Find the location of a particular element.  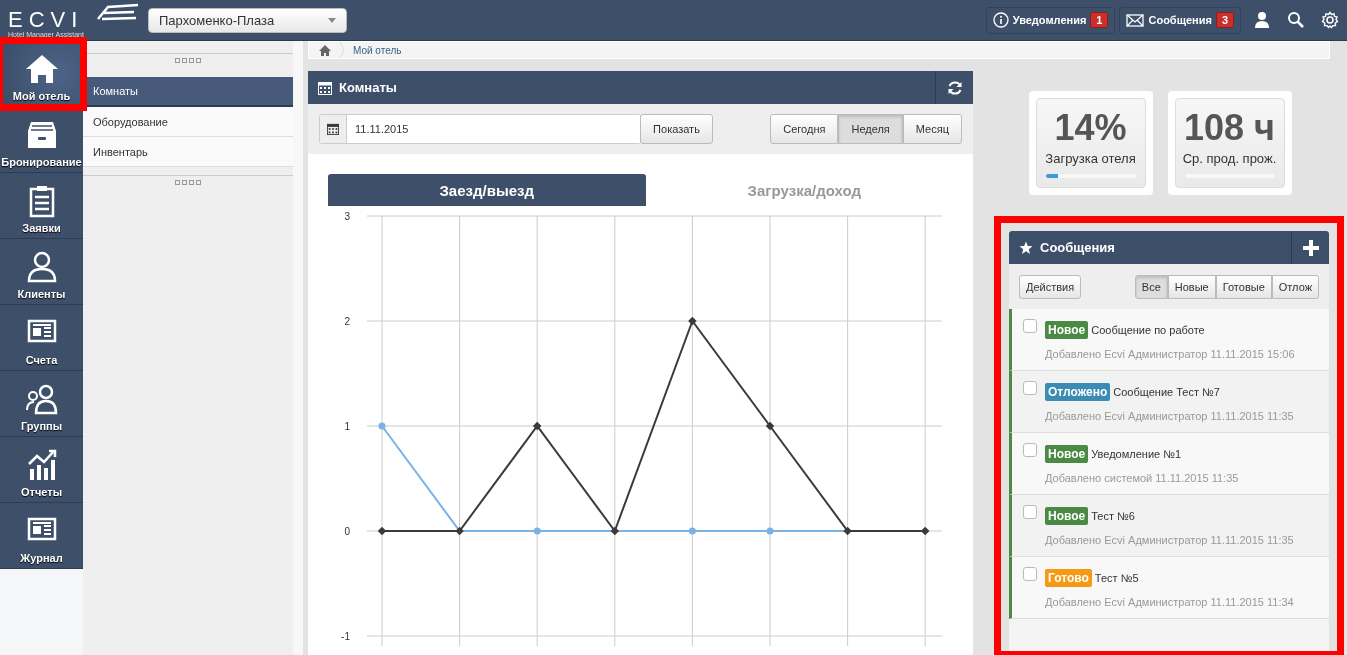

date-field: 11.11.2015 is located at coordinates (480, 129).